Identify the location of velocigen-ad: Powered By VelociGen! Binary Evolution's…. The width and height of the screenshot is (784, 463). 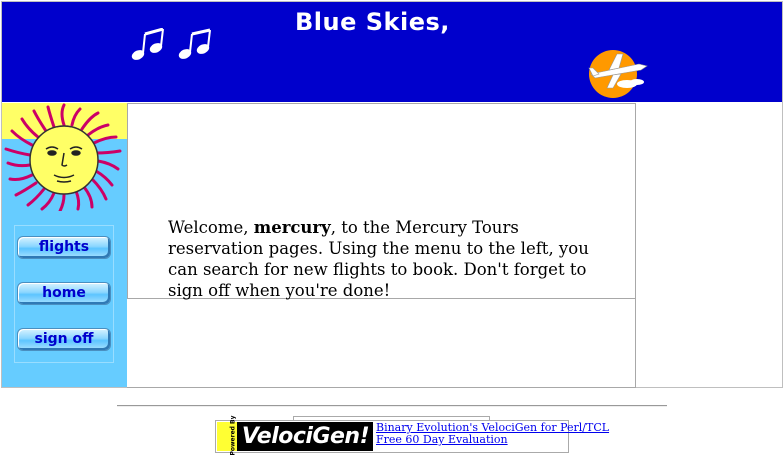
(412, 435).